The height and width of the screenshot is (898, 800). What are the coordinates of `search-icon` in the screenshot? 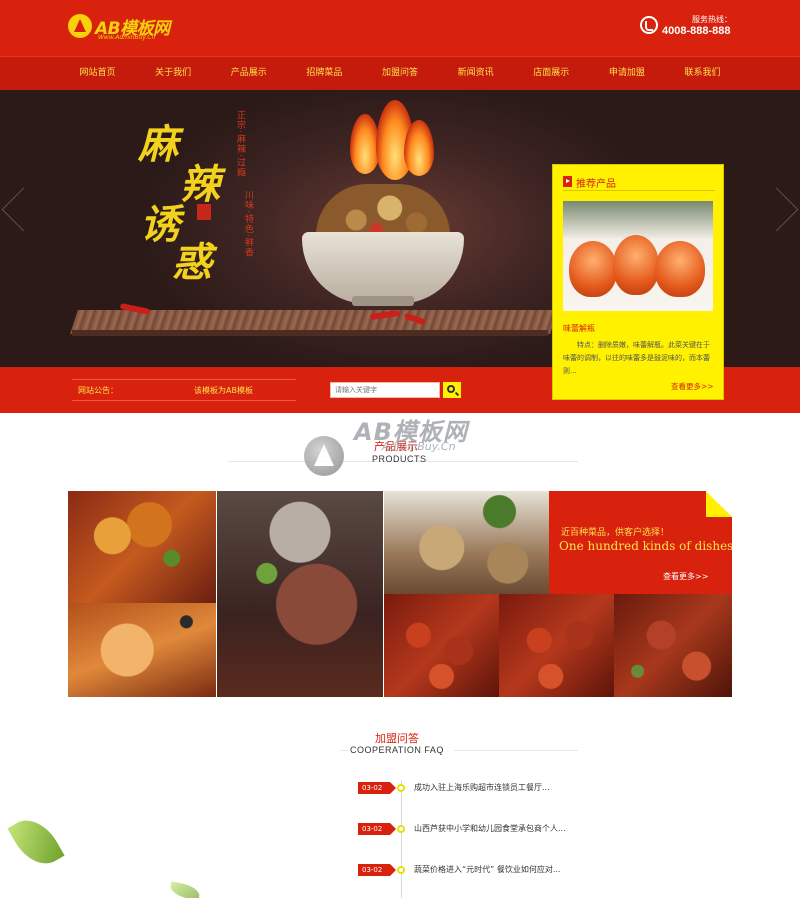 It's located at (451, 389).